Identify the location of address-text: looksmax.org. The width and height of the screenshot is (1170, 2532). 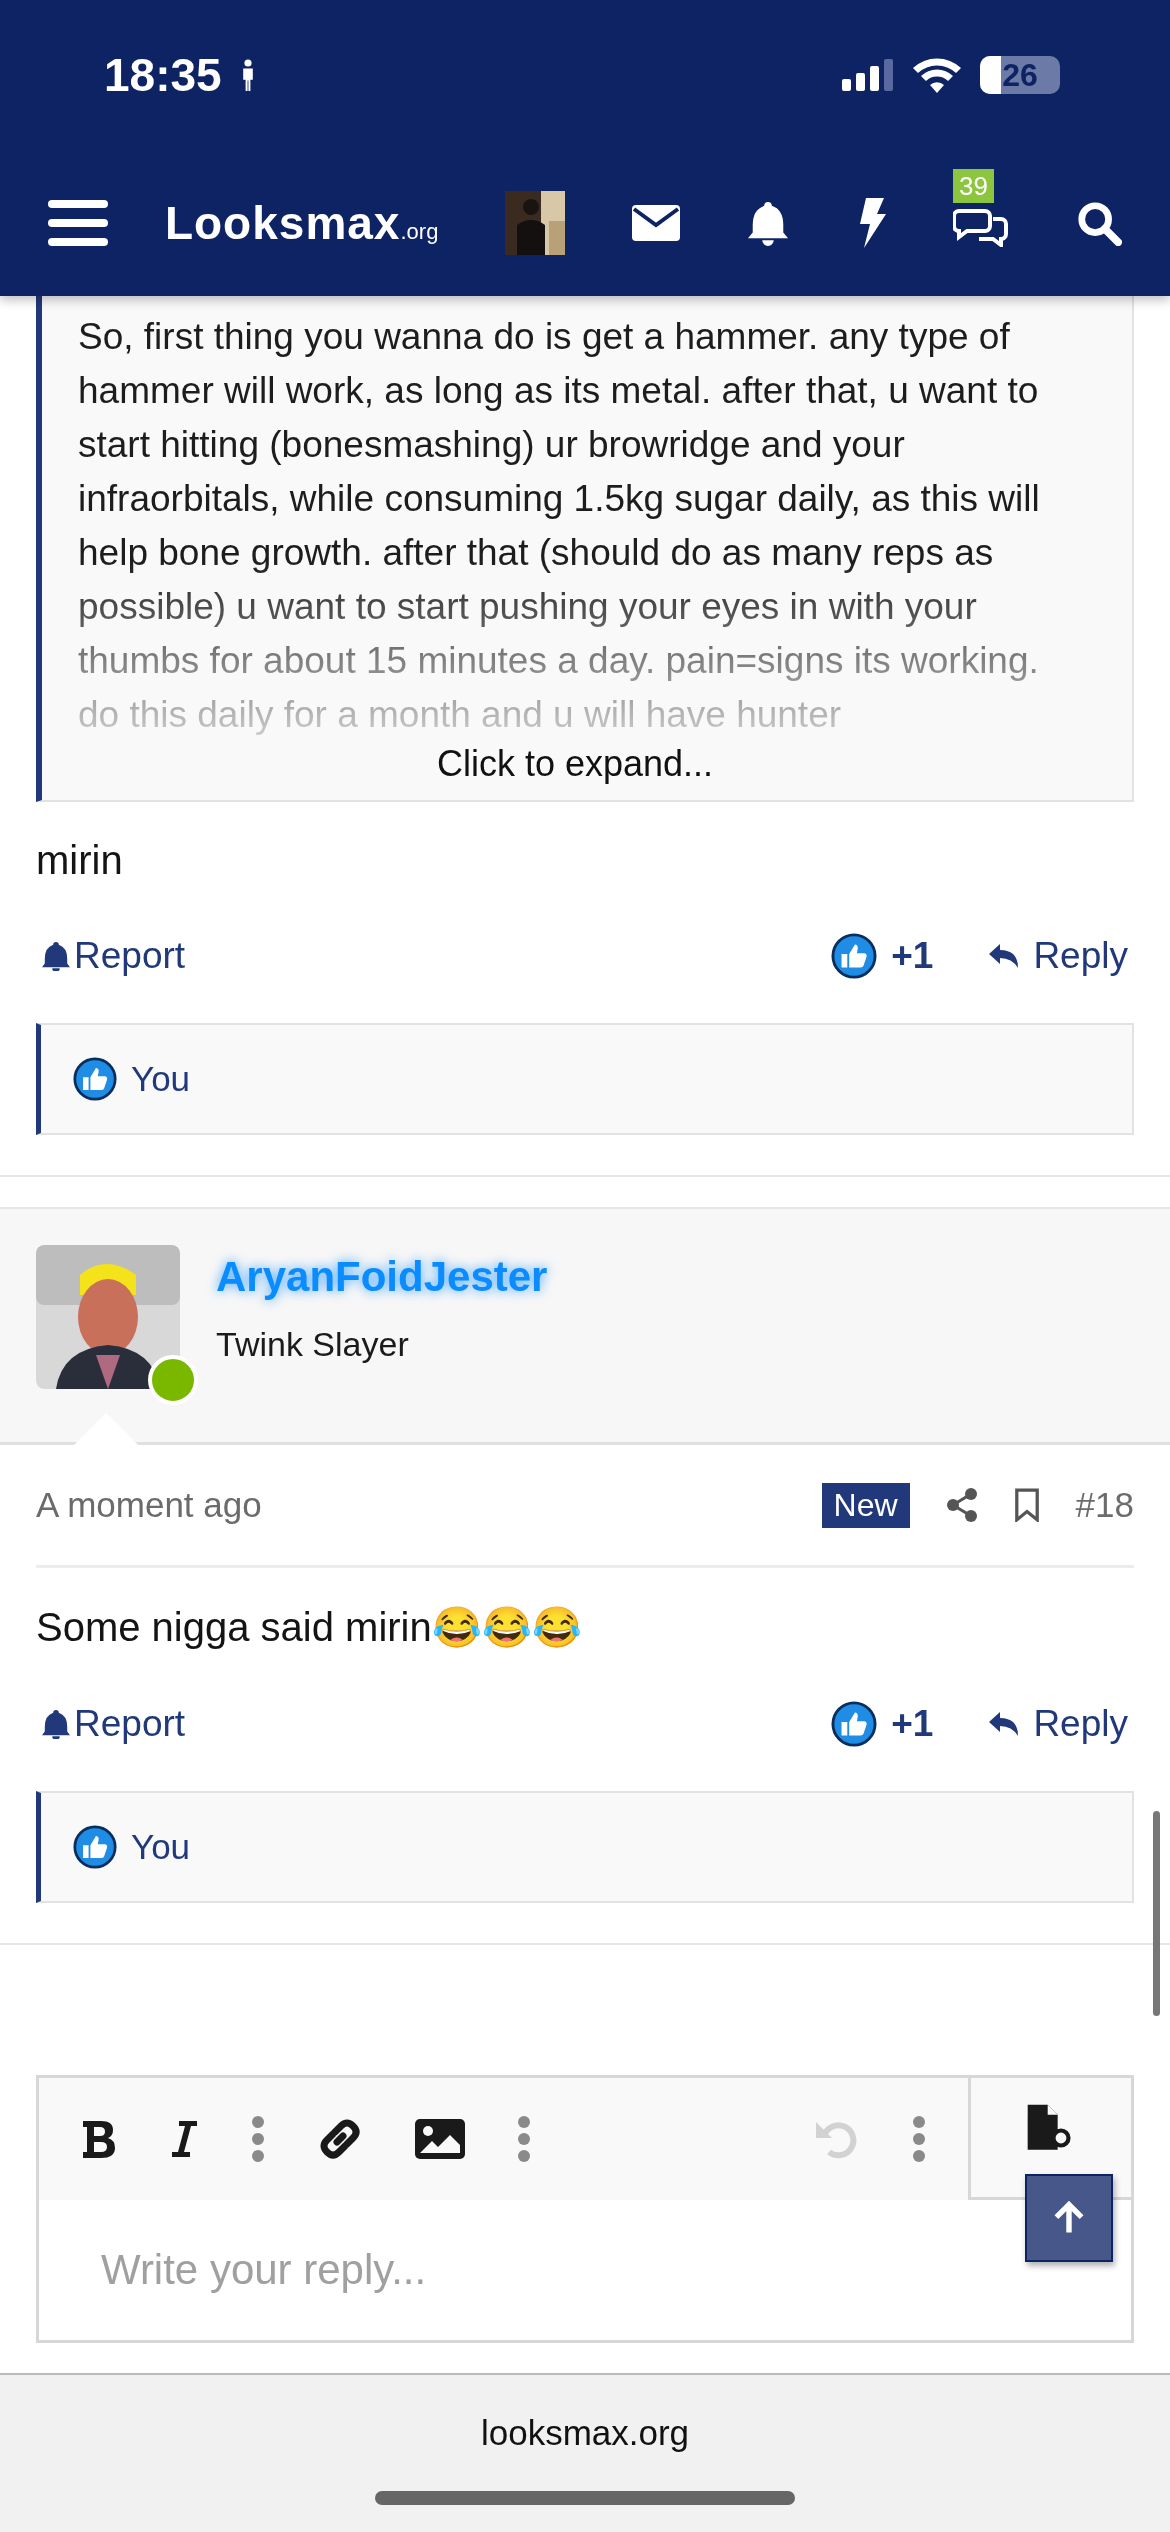
(585, 2433).